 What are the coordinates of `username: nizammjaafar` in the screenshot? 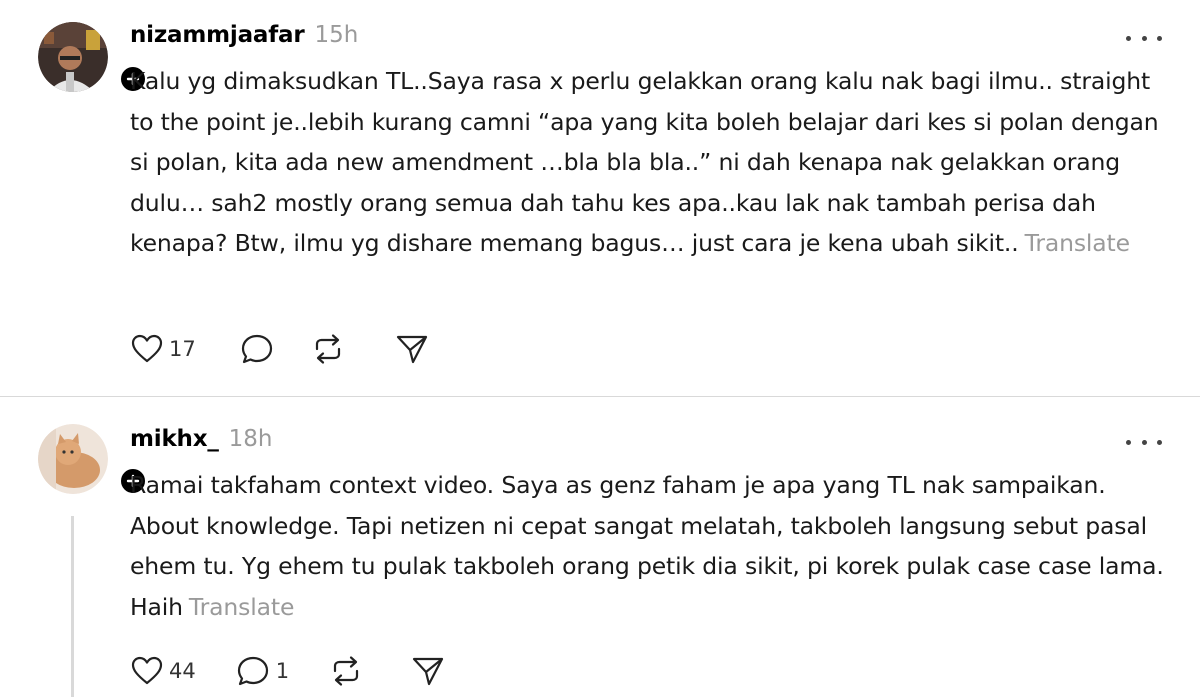 It's located at (217, 35).